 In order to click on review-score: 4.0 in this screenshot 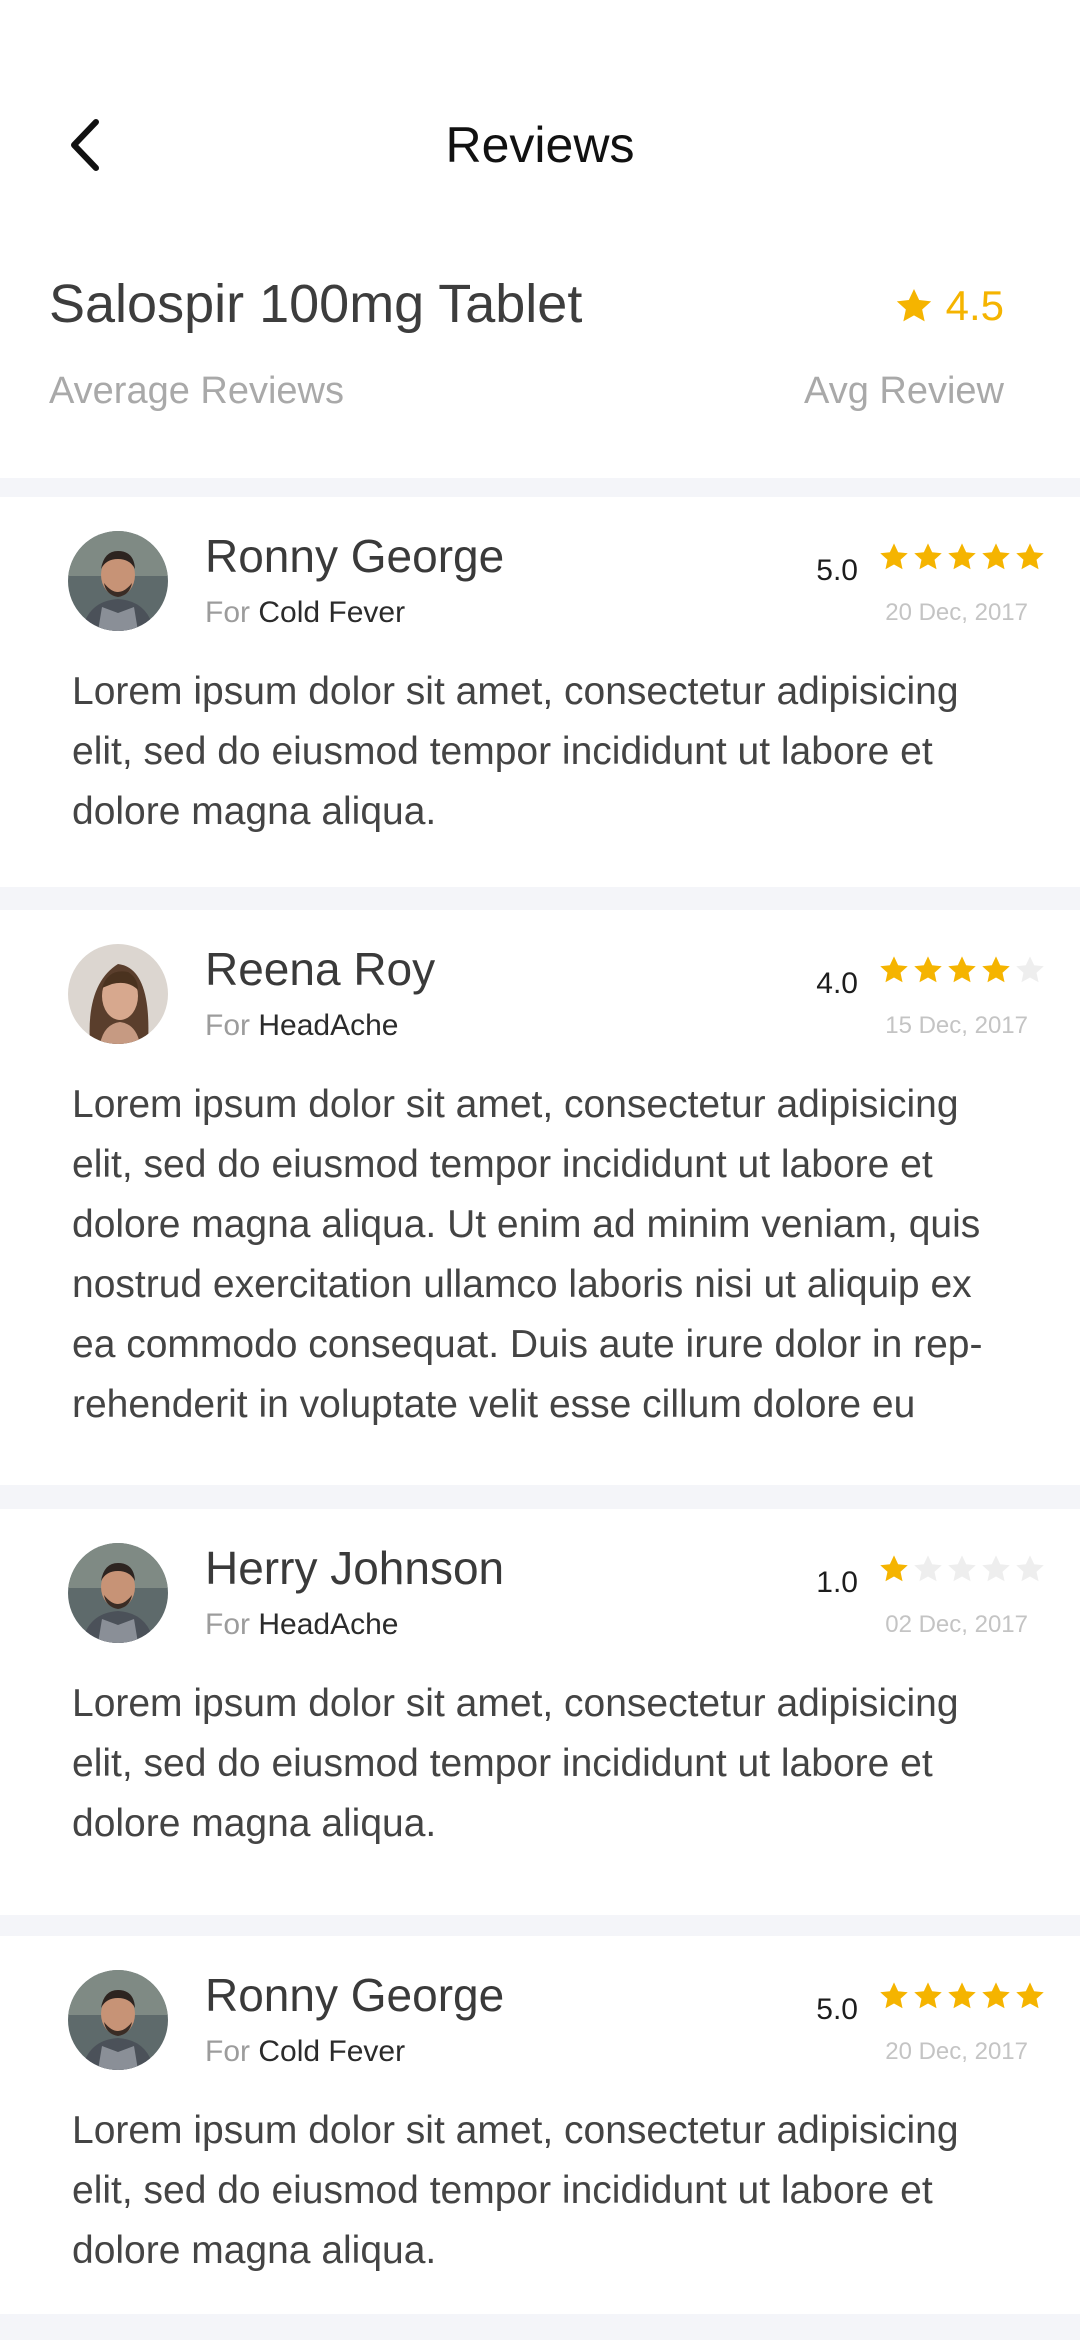, I will do `click(837, 983)`.